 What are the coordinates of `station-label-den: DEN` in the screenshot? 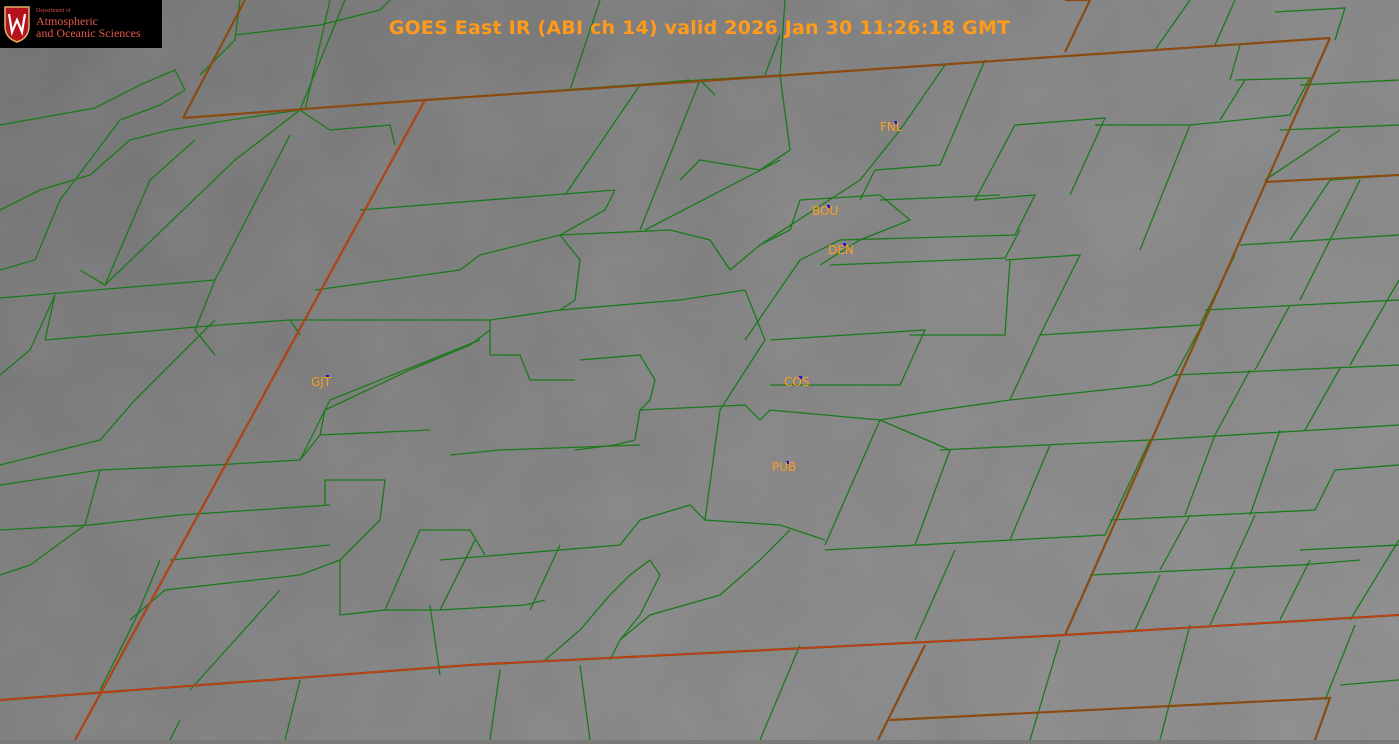 It's located at (841, 250).